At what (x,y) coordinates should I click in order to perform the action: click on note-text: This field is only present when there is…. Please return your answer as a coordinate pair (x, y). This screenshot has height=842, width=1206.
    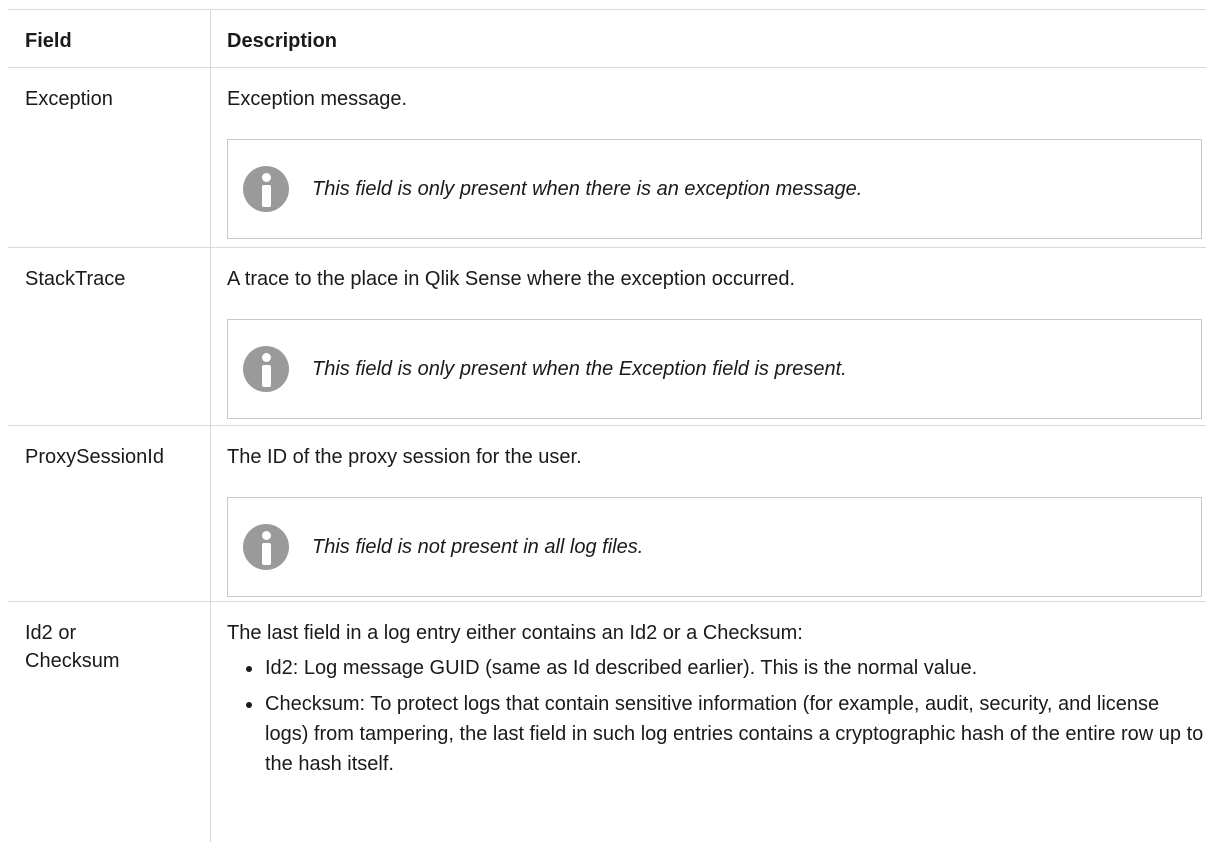
    Looking at the image, I should click on (587, 189).